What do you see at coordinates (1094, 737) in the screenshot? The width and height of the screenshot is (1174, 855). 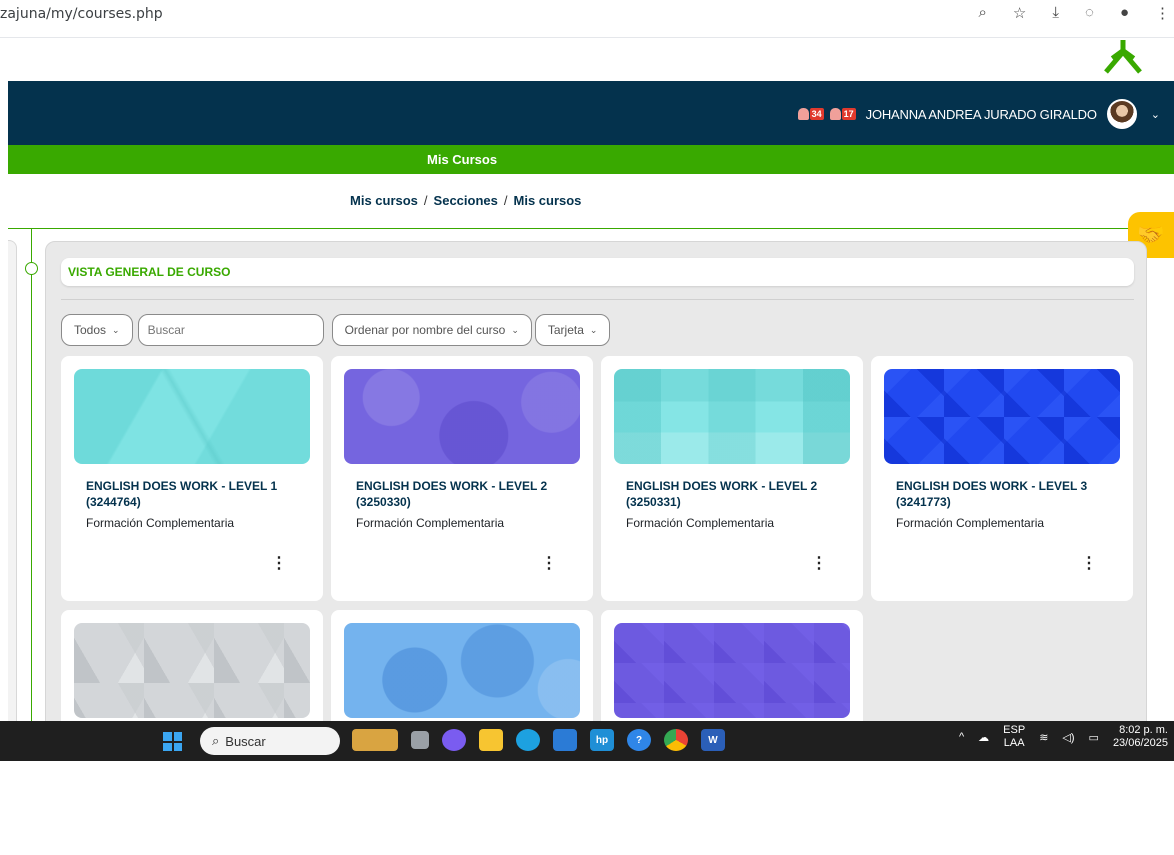 I see `battery-icon: ▭` at bounding box center [1094, 737].